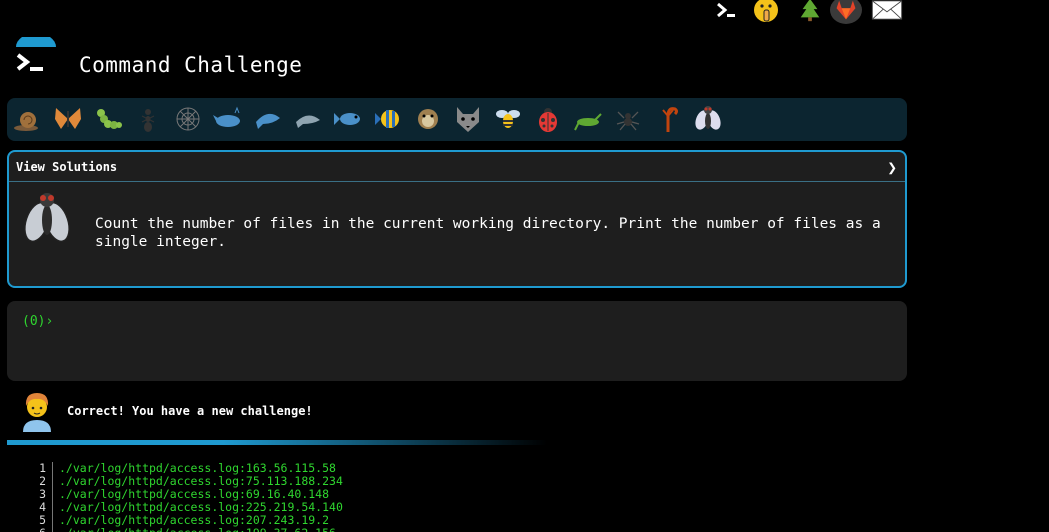  What do you see at coordinates (428, 119) in the screenshot?
I see `blowfish-icon` at bounding box center [428, 119].